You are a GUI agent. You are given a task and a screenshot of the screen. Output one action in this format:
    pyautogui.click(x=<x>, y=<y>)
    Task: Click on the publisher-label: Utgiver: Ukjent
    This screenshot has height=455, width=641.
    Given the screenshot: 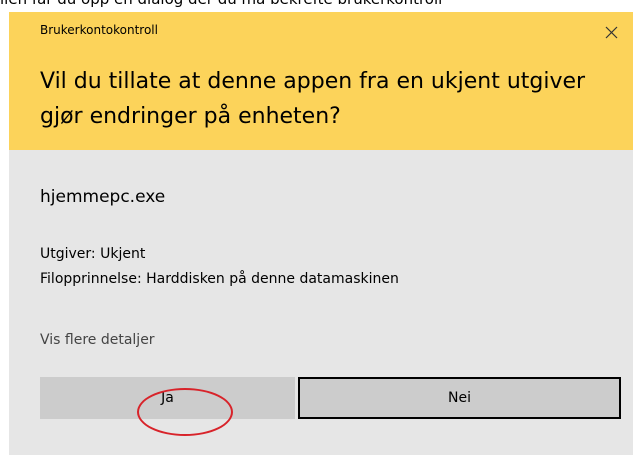 What is the action you would take?
    pyautogui.click(x=93, y=254)
    